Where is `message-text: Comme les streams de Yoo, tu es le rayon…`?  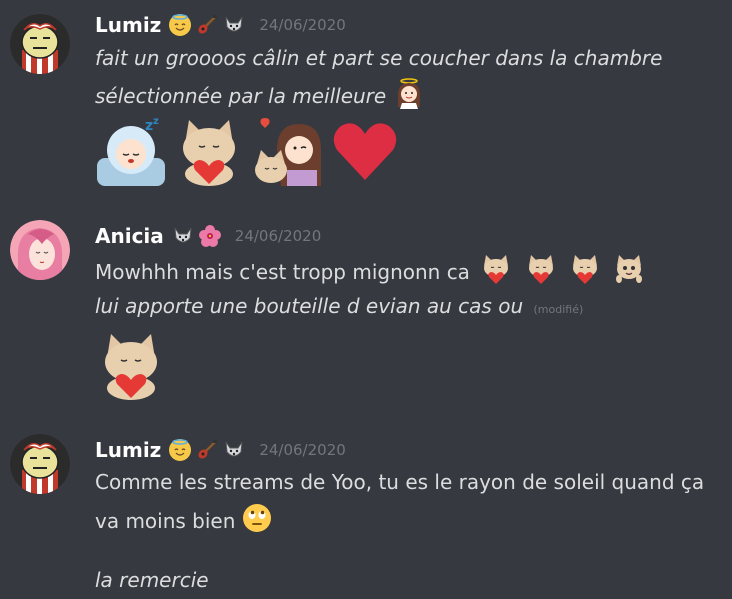 message-text: Comme les streams de Yoo, tu es le rayon… is located at coordinates (400, 482).